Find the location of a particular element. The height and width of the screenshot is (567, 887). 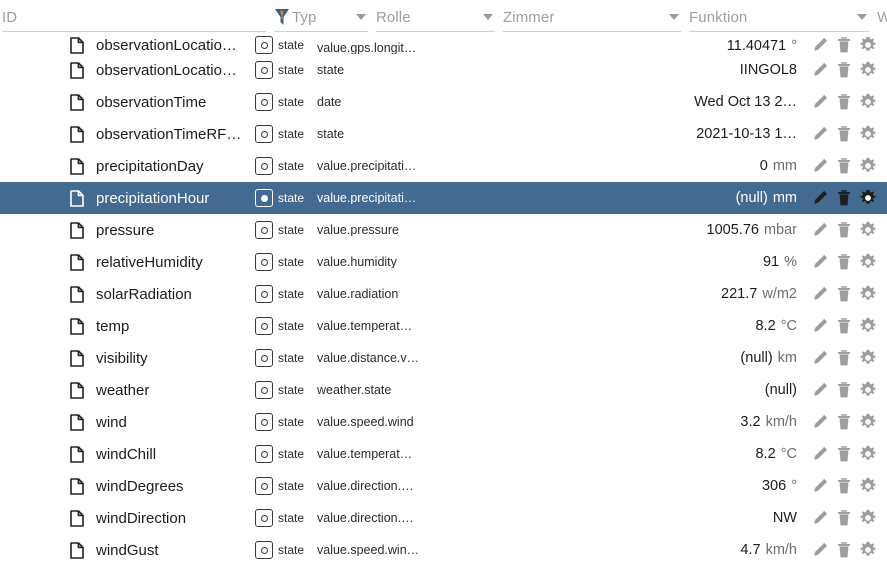

filter-cell-wert: We is located at coordinates (881, 17).